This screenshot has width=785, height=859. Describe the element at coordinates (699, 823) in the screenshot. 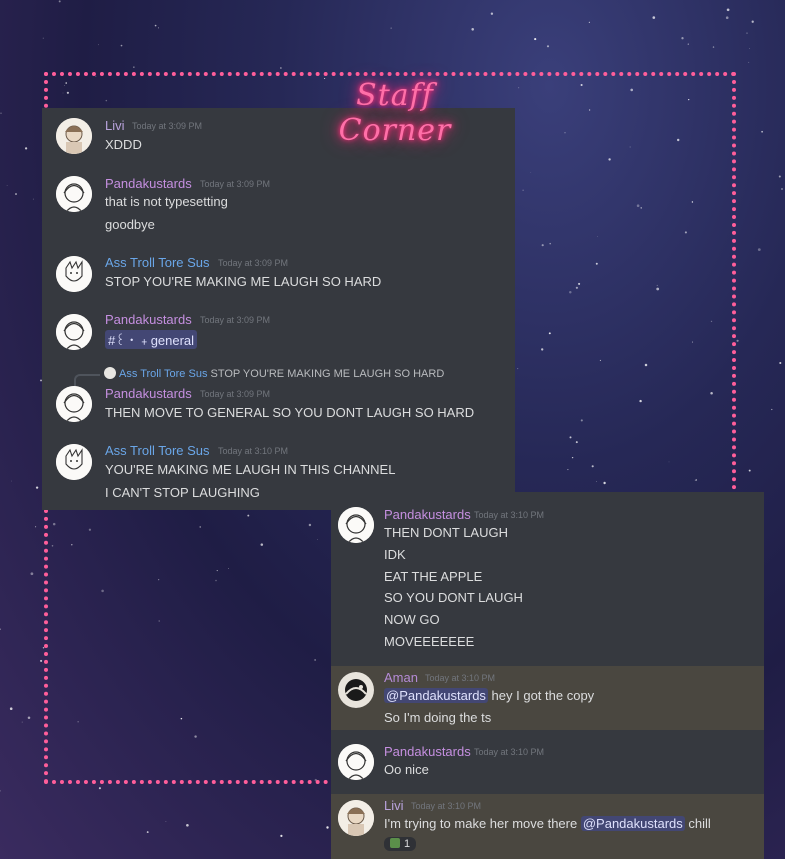

I see `message-text: chill` at that location.